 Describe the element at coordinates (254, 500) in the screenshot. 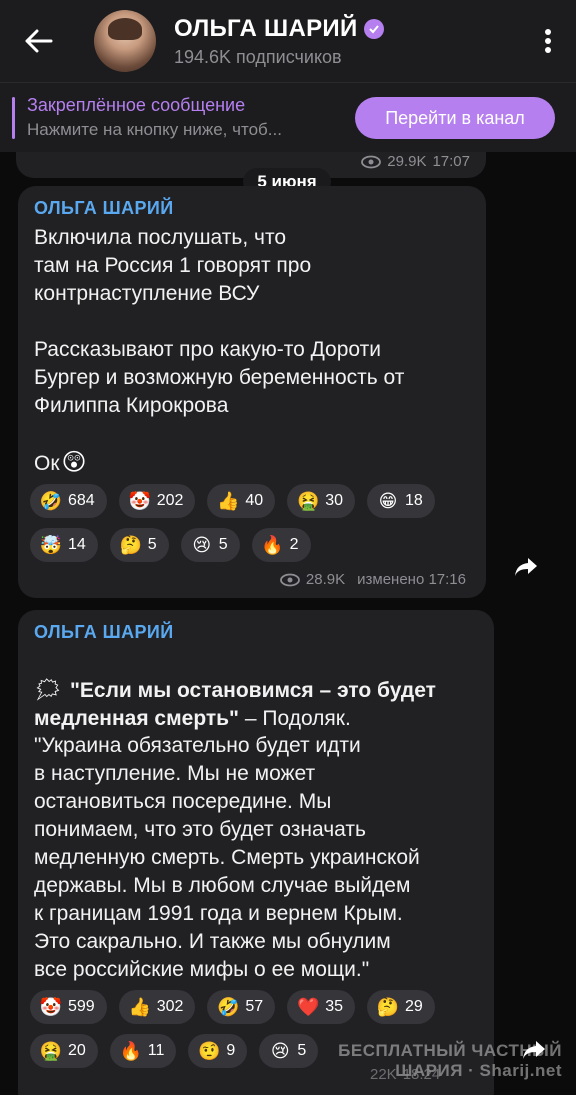

I see `reaction-count: 40` at that location.